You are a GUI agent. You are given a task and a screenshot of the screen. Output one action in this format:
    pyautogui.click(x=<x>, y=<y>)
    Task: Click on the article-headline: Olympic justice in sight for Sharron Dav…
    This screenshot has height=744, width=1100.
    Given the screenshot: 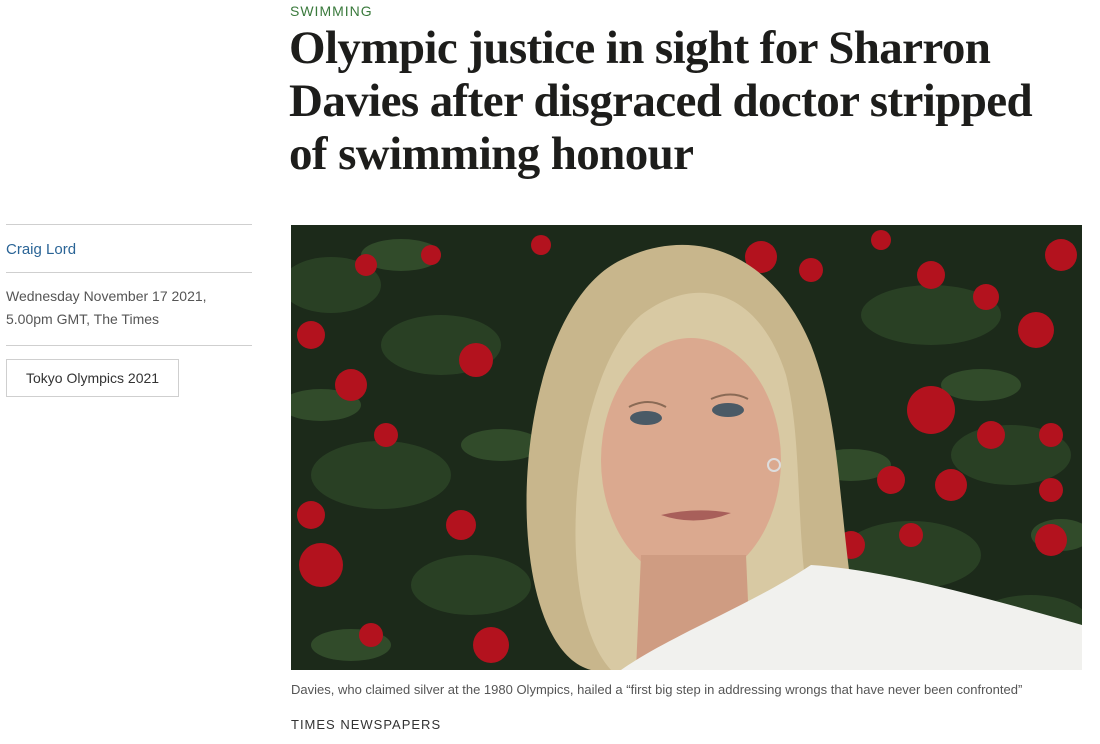 What is the action you would take?
    pyautogui.click(x=661, y=101)
    